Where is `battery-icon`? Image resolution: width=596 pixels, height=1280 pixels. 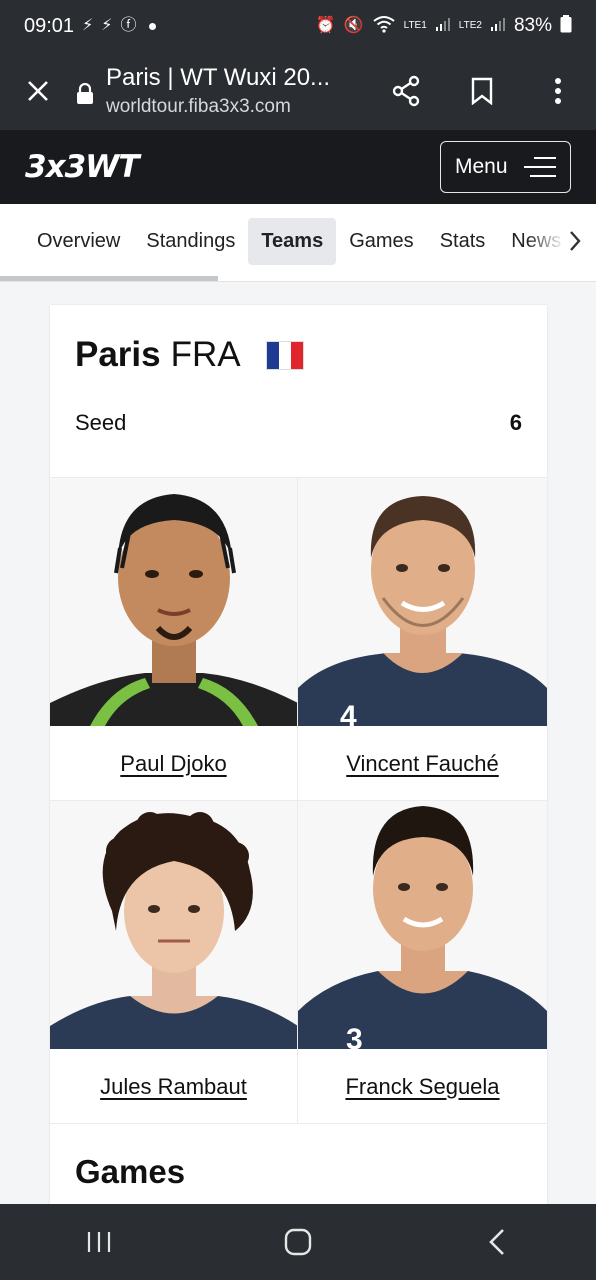
battery-icon is located at coordinates (566, 26).